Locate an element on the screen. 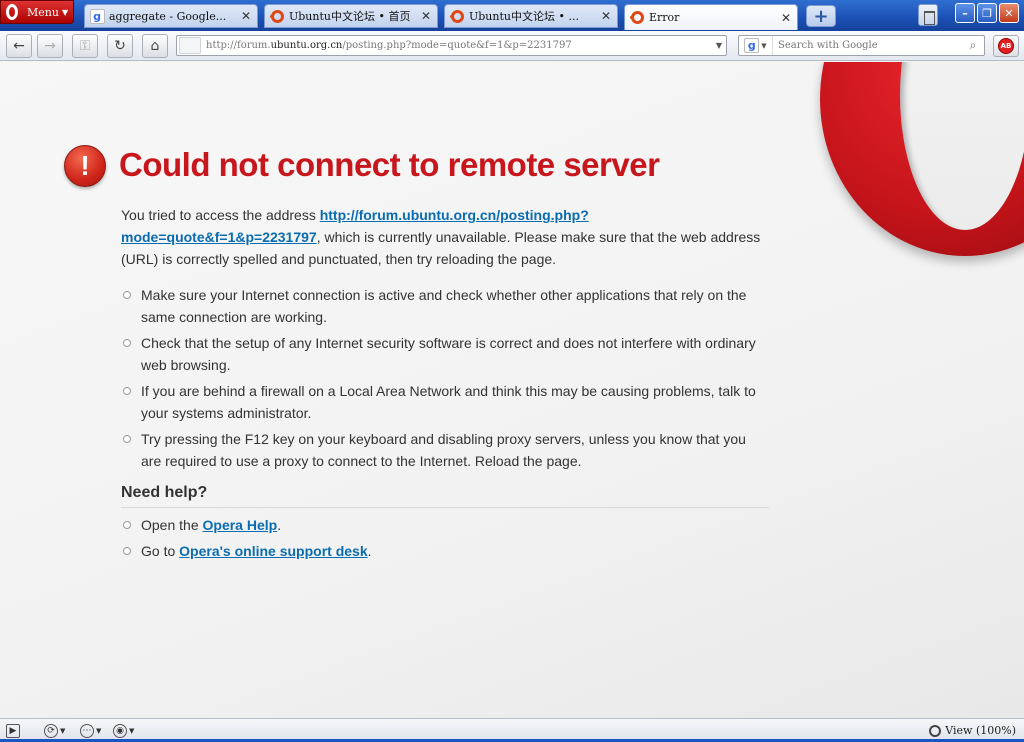 The image size is (1024, 742). opera-menu-button: Menu ▼ is located at coordinates (37, 12).